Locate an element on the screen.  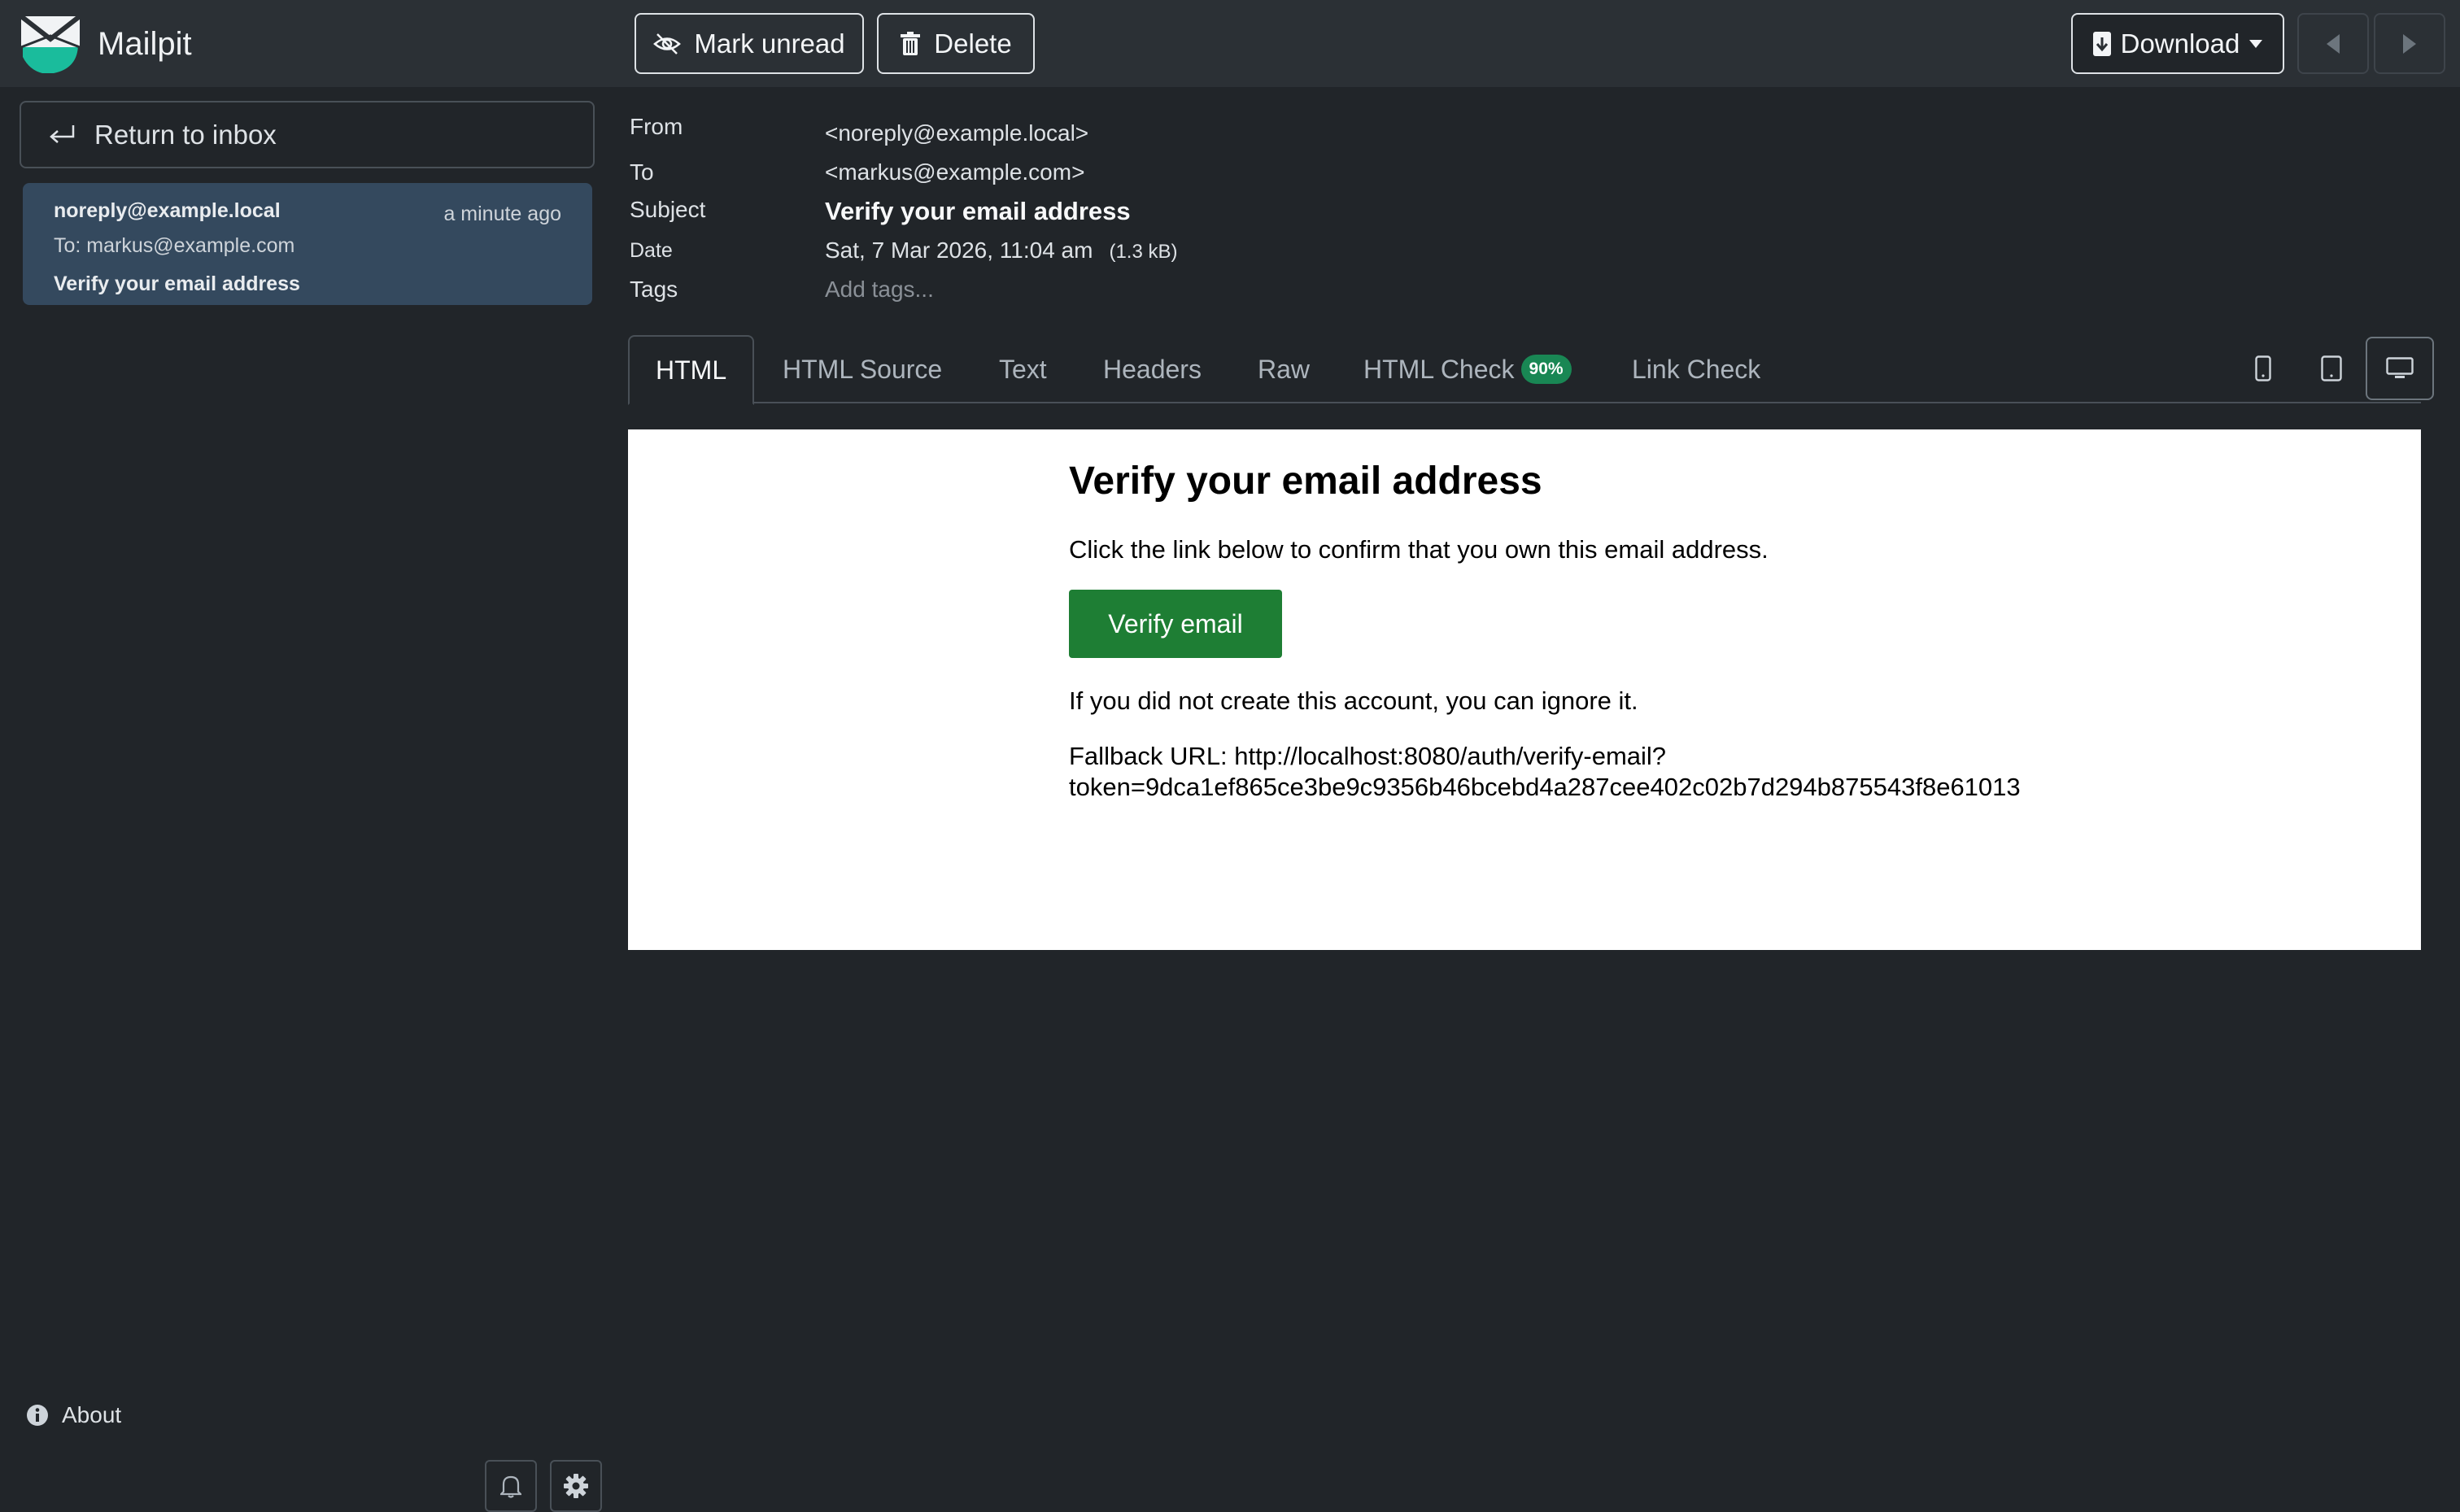
settings-button is located at coordinates (576, 1486).